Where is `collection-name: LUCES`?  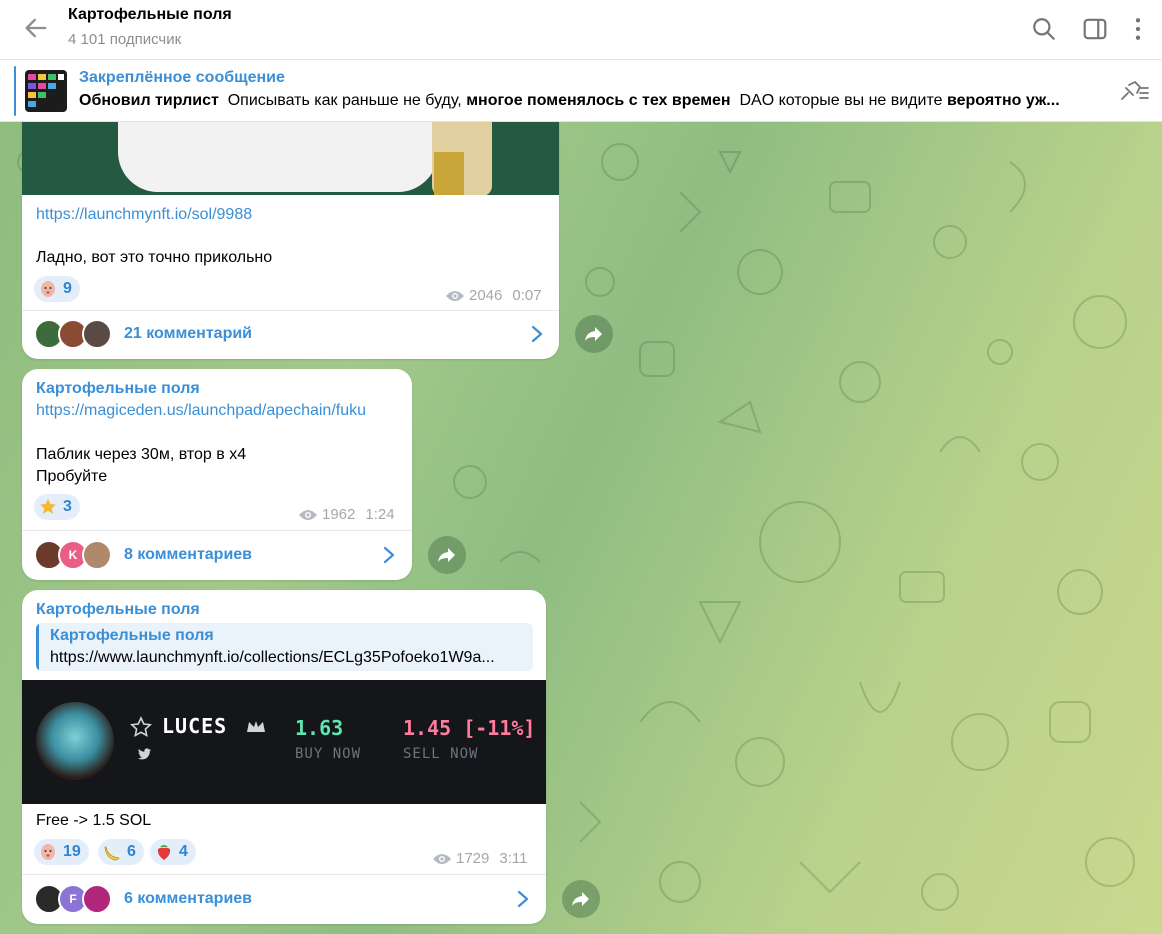
collection-name: LUCES is located at coordinates (195, 726).